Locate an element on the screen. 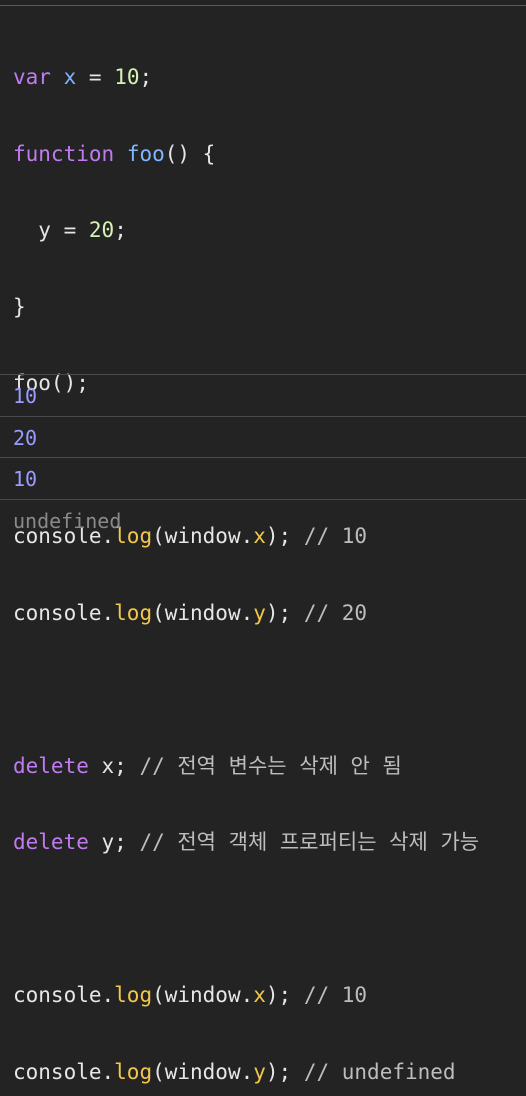 This screenshot has height=1096, width=526. console-output-row: undefined is located at coordinates (263, 519).